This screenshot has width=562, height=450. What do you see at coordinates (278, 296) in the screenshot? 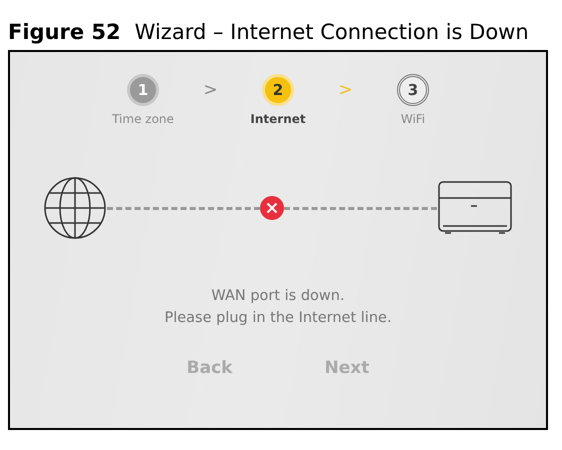
I see `status-message: WAN port is down.` at bounding box center [278, 296].